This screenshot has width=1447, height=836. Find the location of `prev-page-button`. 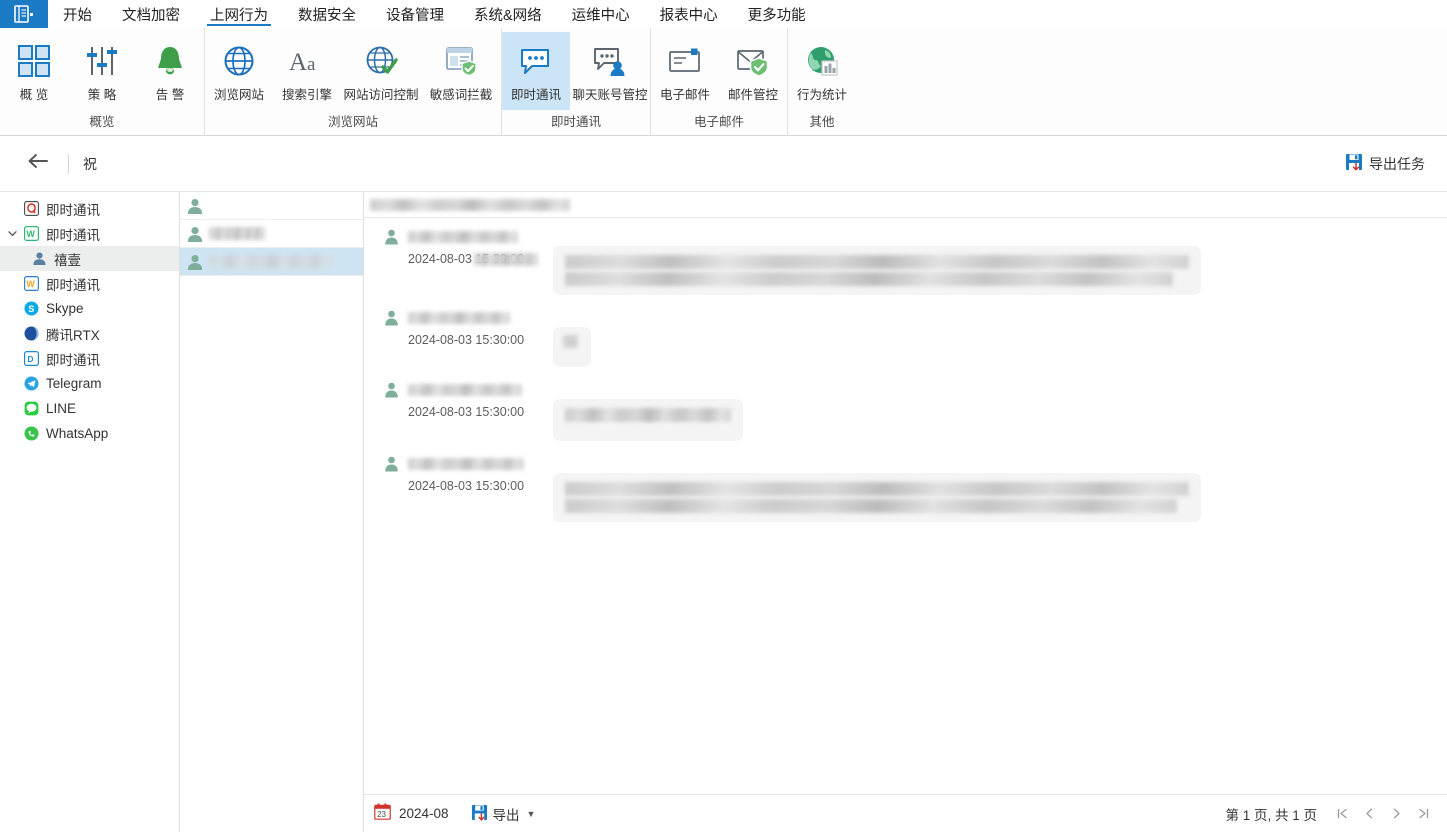

prev-page-button is located at coordinates (1369, 814).